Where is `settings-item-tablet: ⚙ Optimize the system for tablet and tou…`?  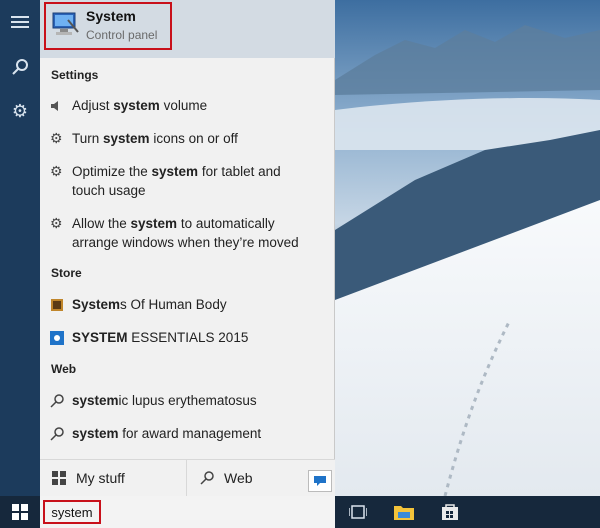 settings-item-tablet: ⚙ Optimize the system for tablet and tou… is located at coordinates (190, 181).